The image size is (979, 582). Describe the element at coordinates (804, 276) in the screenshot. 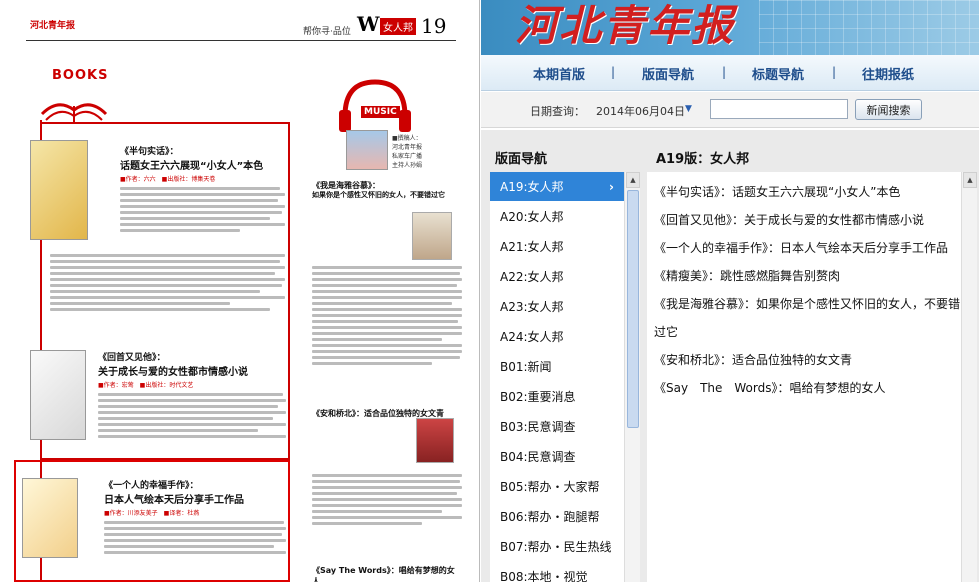

I see `article-link: 《精瘦美》：跳性感燃脂舞告别赘肉` at that location.